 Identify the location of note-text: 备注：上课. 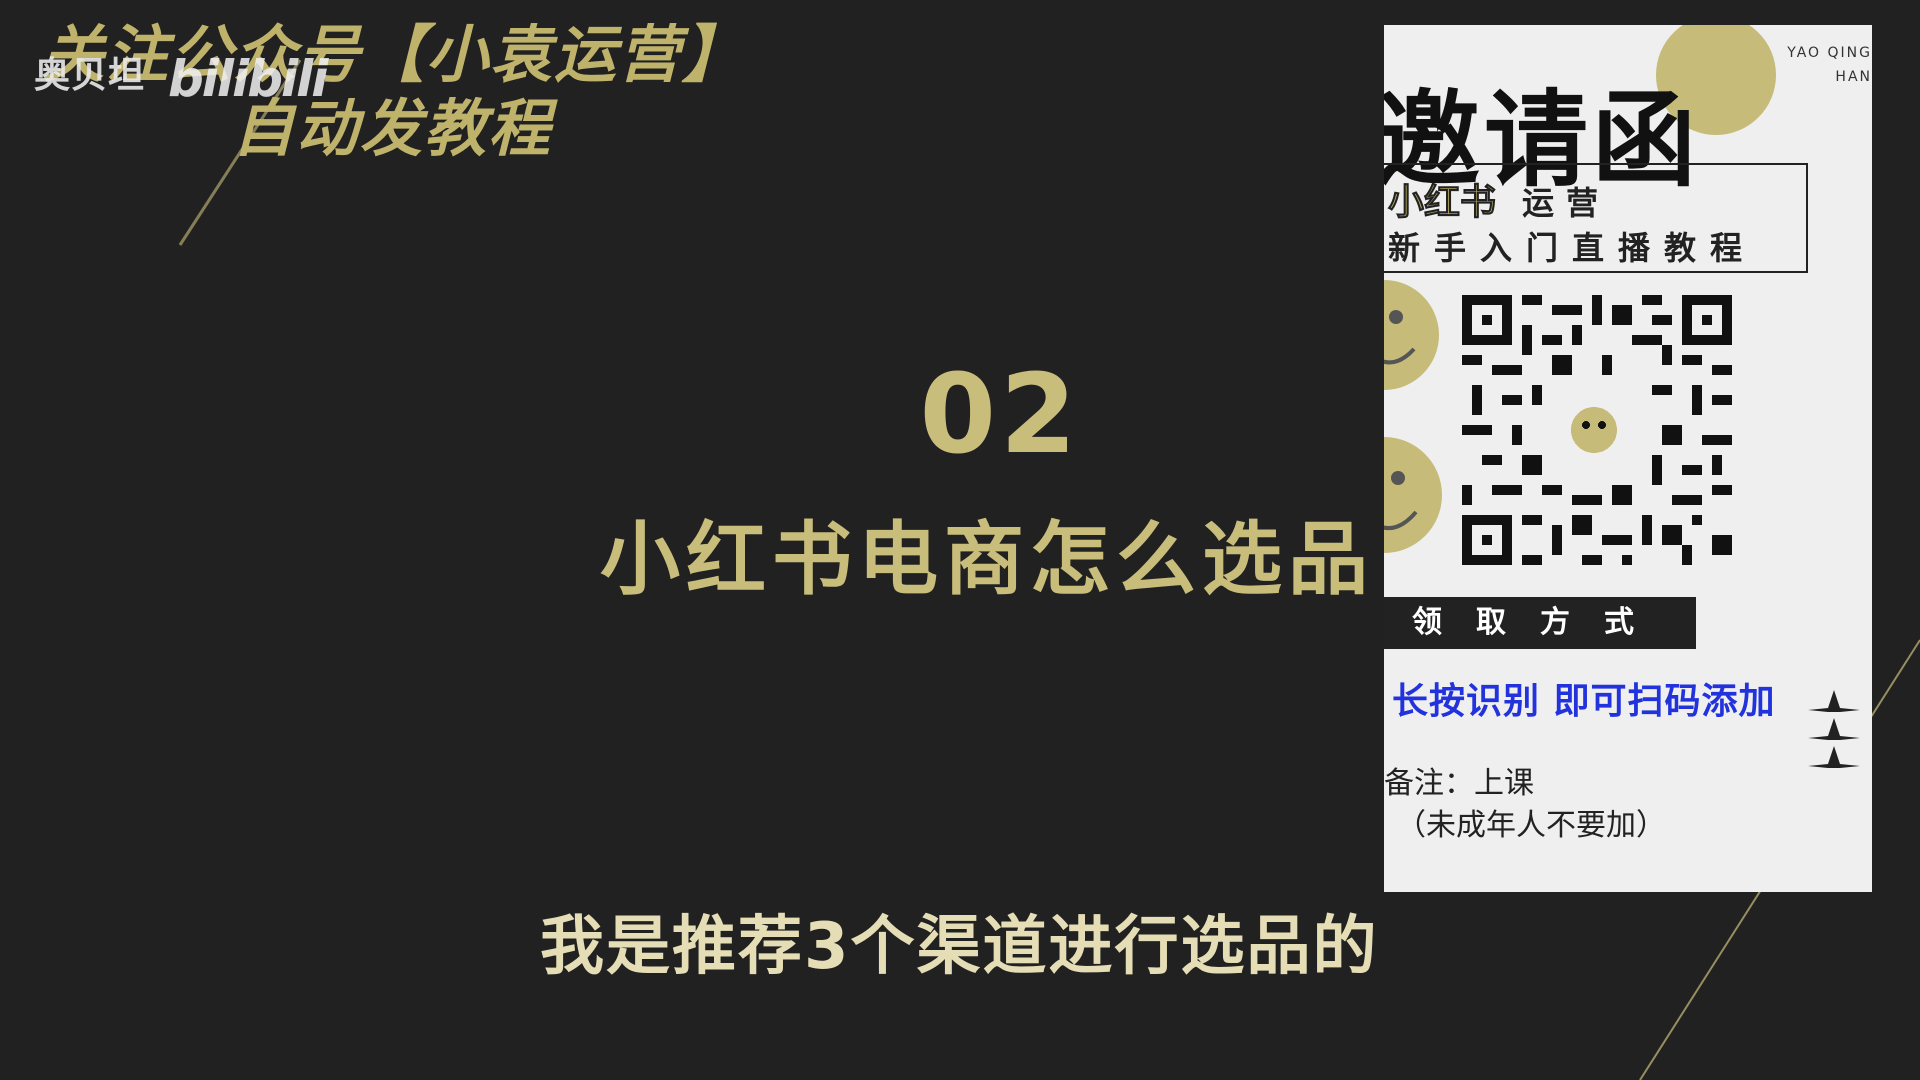
(1459, 783).